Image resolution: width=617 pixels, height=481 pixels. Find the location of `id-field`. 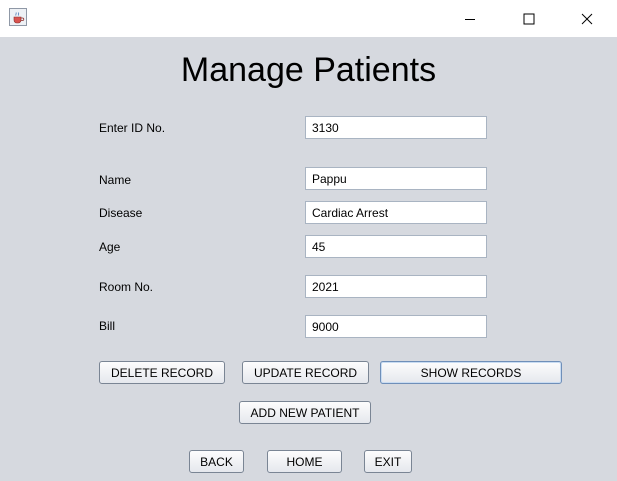

id-field is located at coordinates (396, 127).